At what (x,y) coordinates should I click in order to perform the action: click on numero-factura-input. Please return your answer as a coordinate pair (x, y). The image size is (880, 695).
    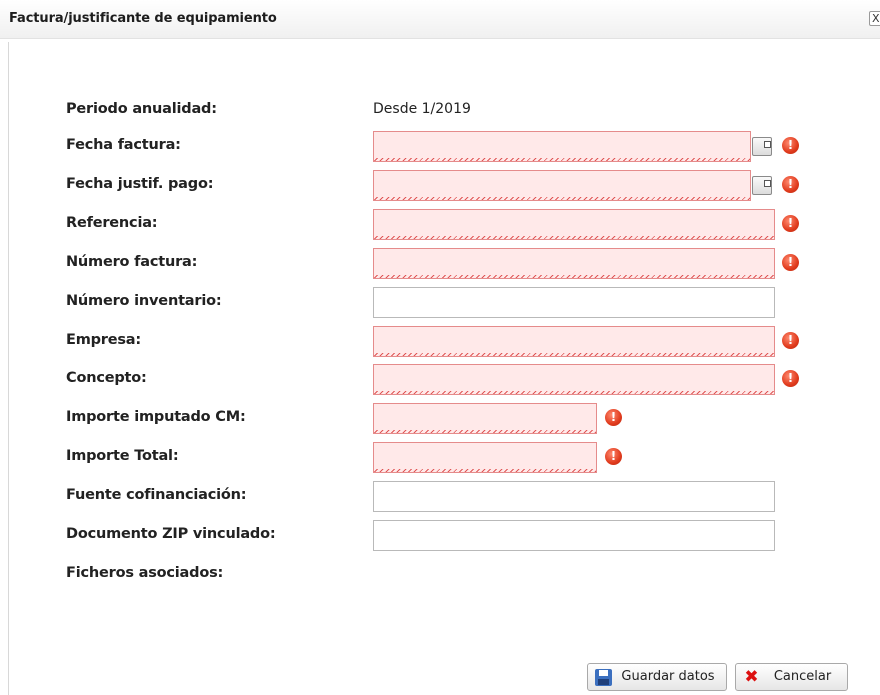
    Looking at the image, I should click on (574, 263).